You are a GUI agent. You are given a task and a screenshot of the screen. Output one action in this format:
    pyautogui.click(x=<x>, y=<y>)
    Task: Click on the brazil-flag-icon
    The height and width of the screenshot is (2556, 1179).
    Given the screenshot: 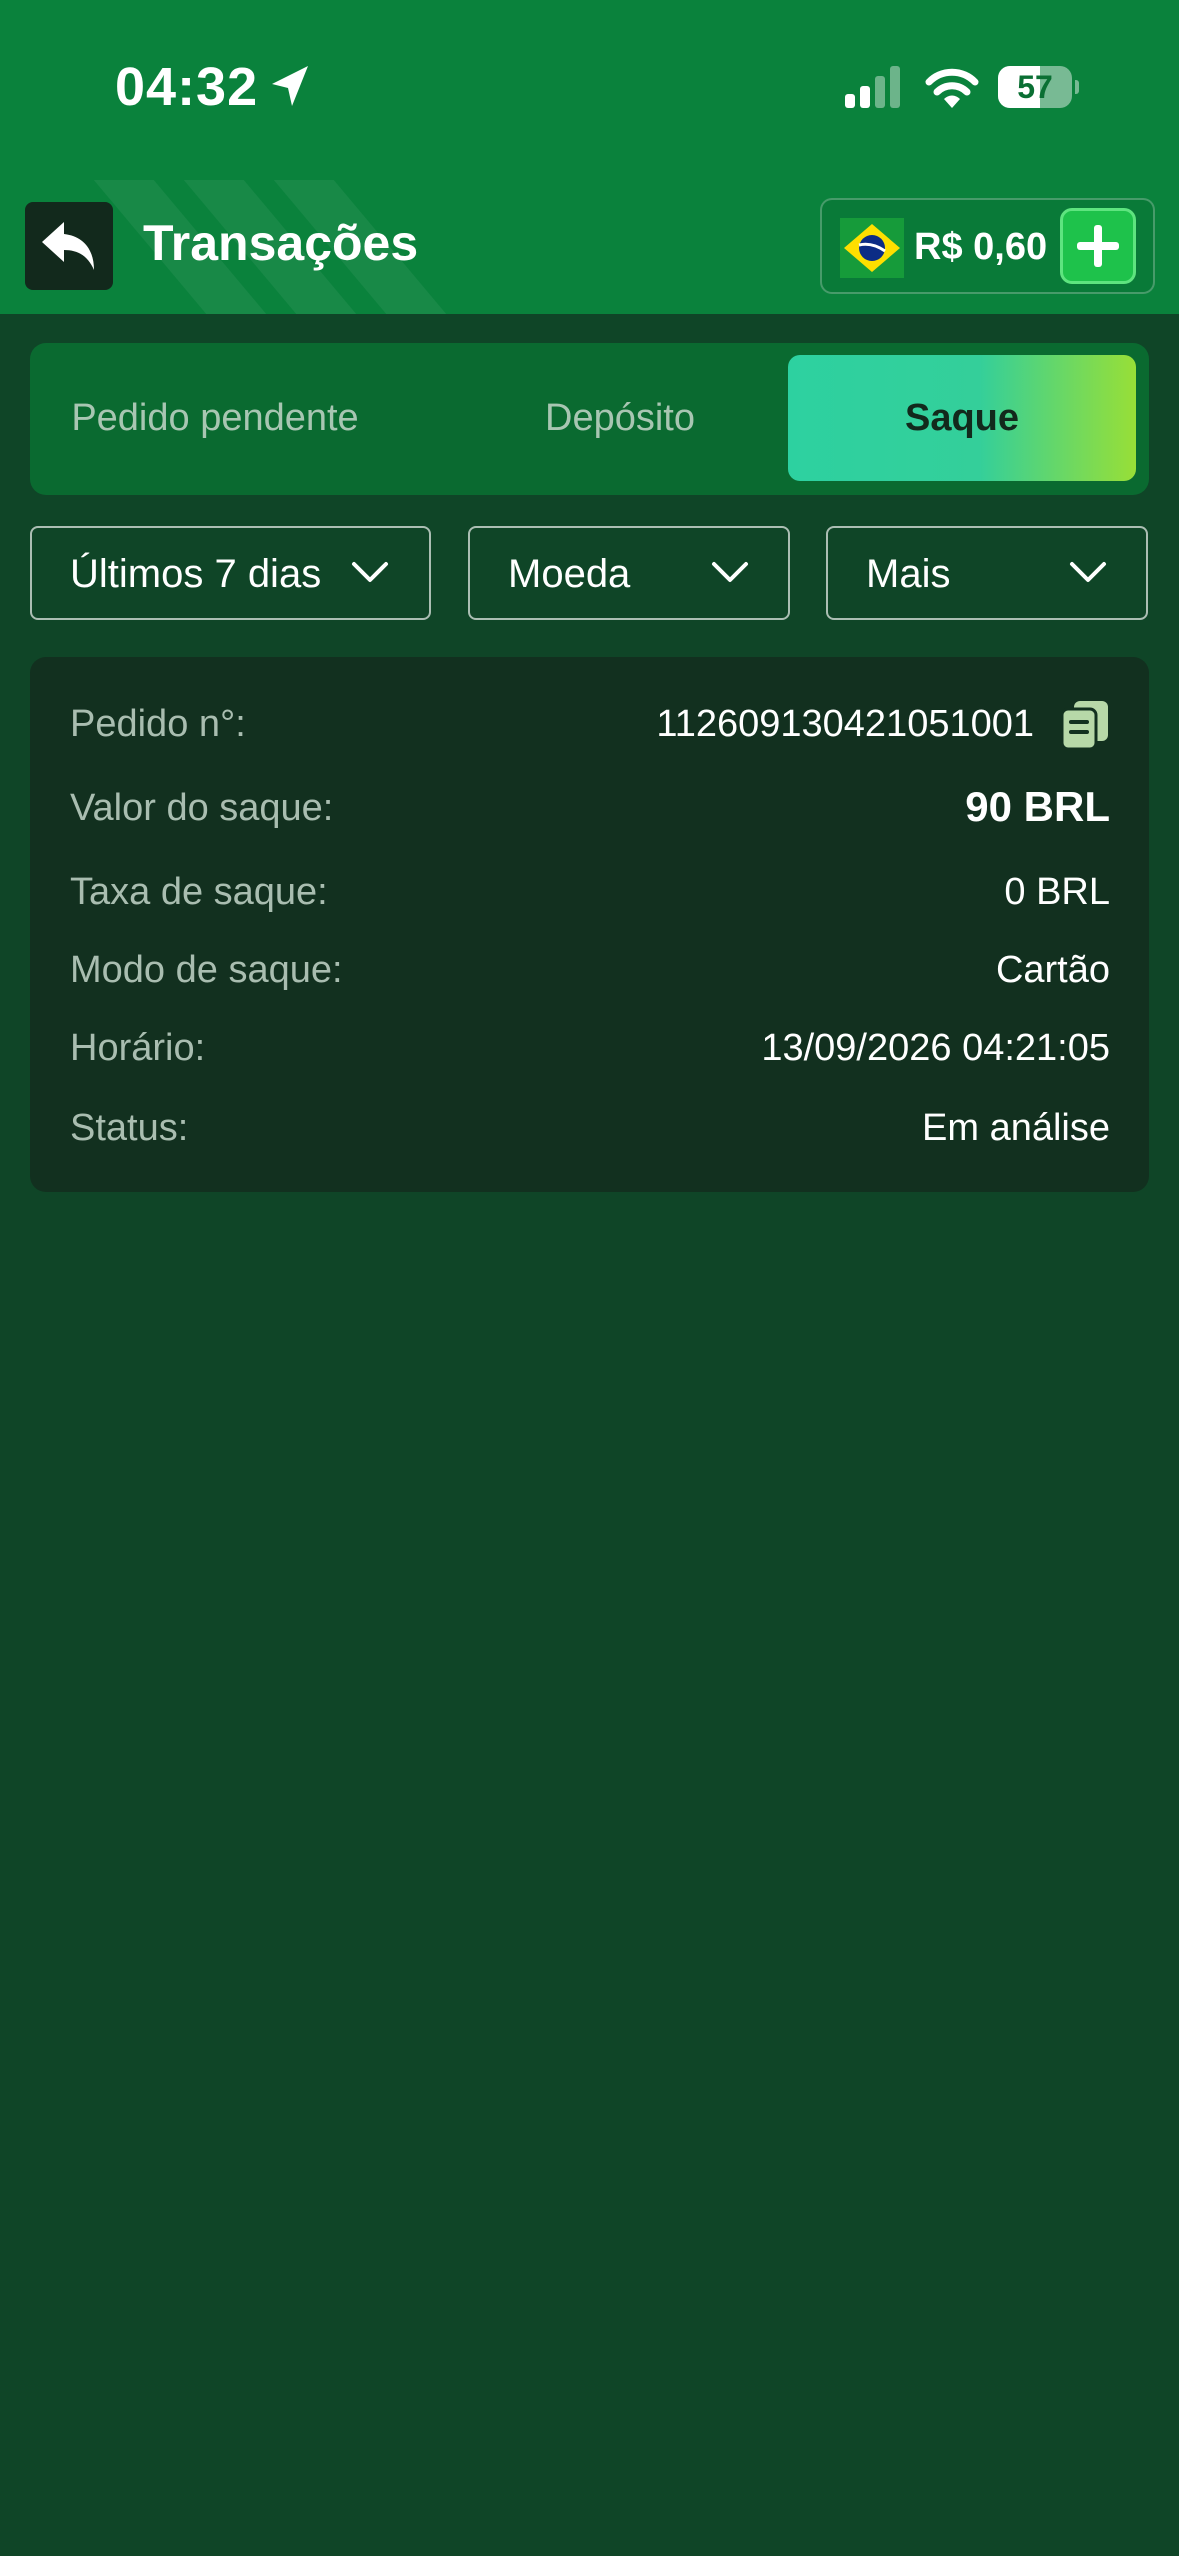 What is the action you would take?
    pyautogui.click(x=872, y=248)
    